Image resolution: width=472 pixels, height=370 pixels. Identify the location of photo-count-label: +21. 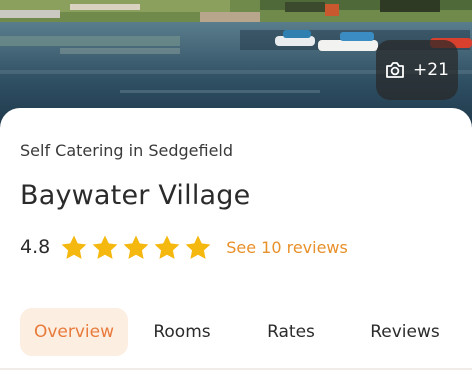
(431, 70).